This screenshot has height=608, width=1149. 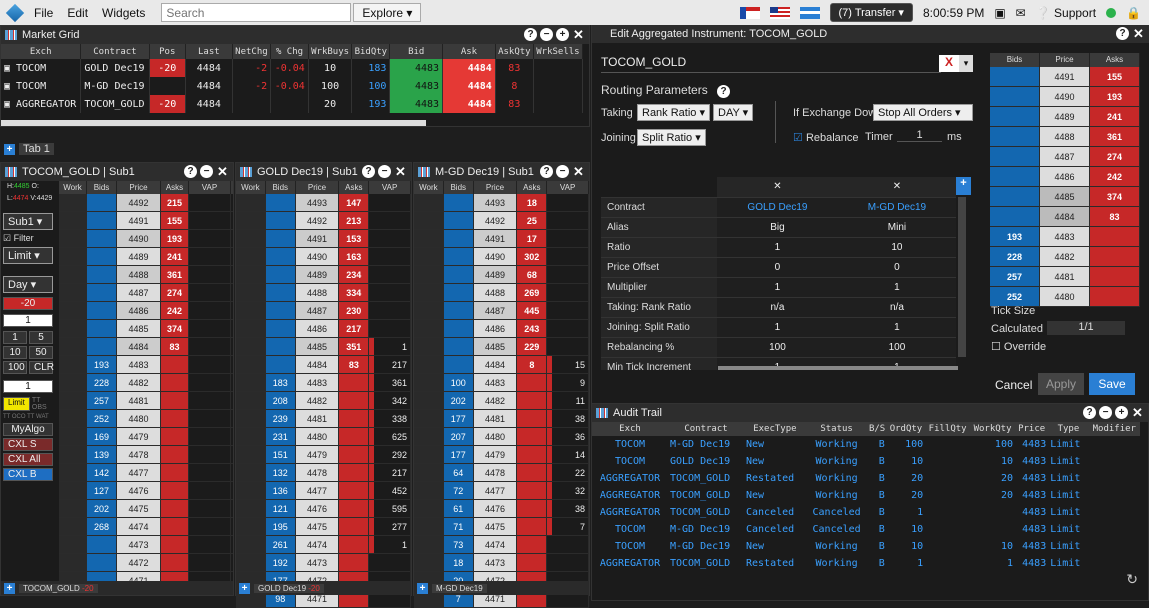 What do you see at coordinates (317, 256) in the screenshot?
I see `ladder-cell: 4490` at bounding box center [317, 256].